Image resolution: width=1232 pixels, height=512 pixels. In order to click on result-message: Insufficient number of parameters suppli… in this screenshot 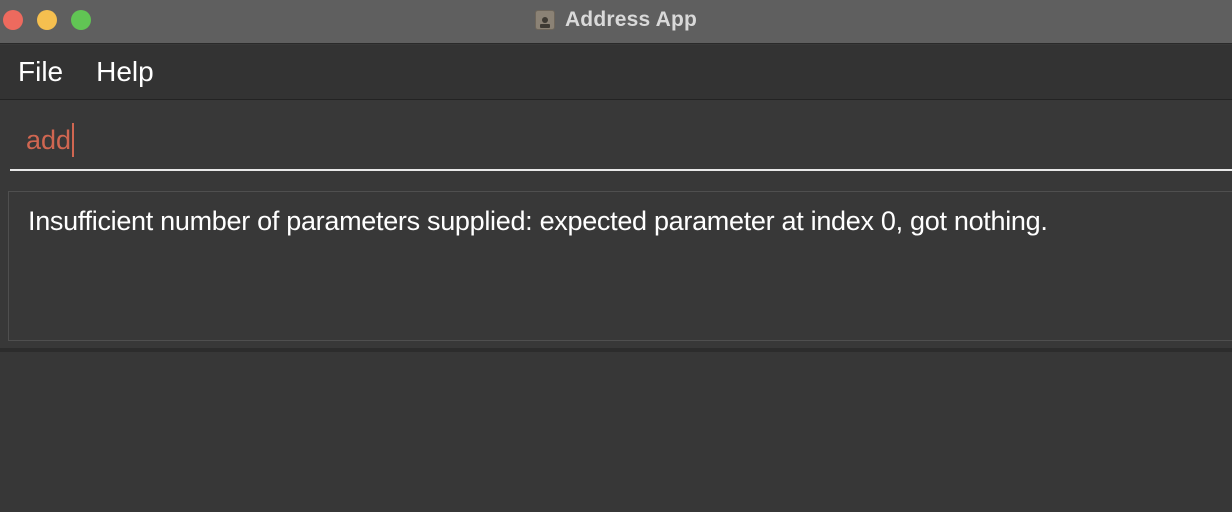, I will do `click(538, 221)`.